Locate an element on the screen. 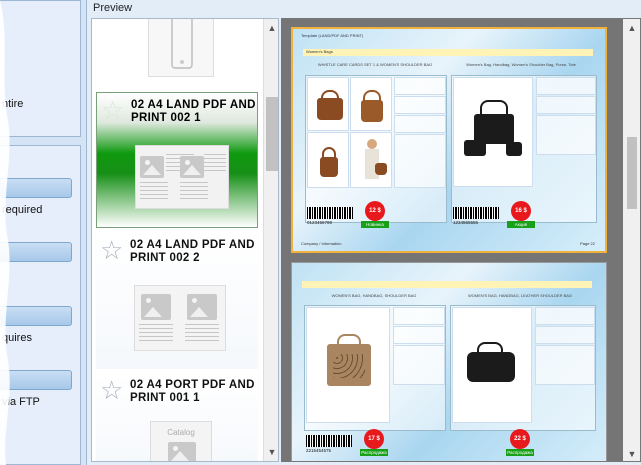  template-item-port-001-1: ☆ 02 A4 PORT PDF AND PRINT 001 1 Catalog is located at coordinates (177, 417).